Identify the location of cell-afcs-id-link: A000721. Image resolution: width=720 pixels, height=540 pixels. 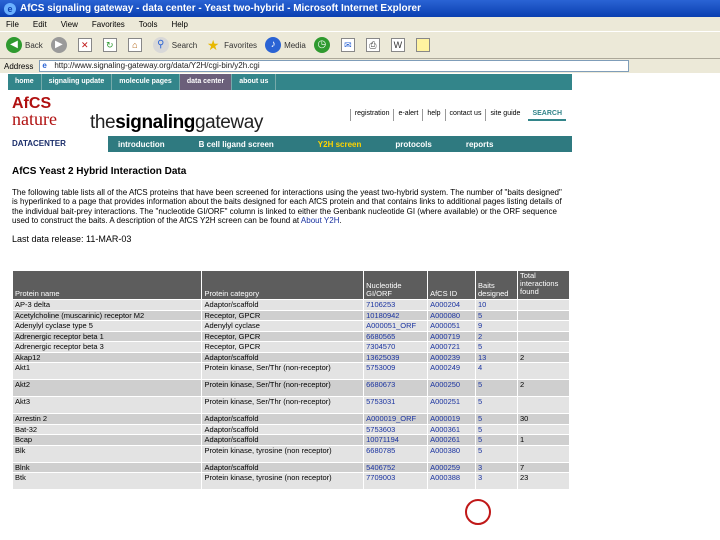
(452, 347).